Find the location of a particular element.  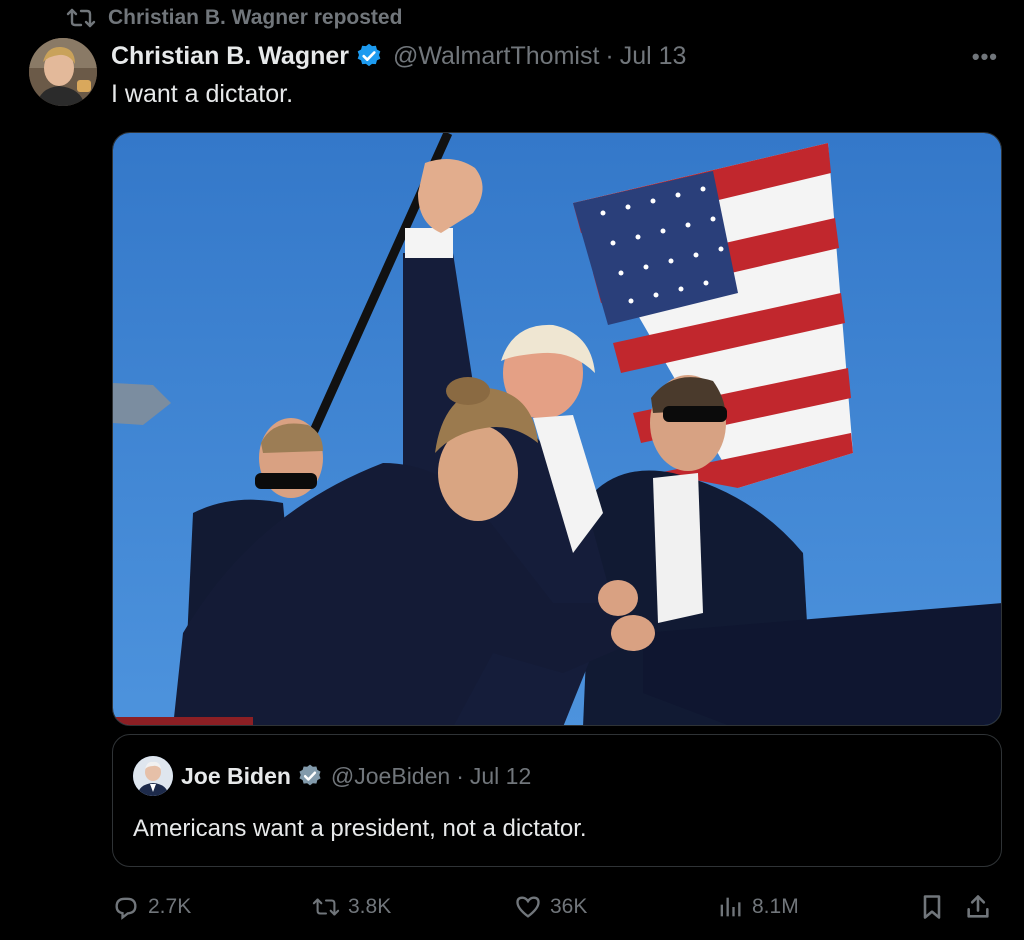

bookmark-button is located at coordinates (932, 907).